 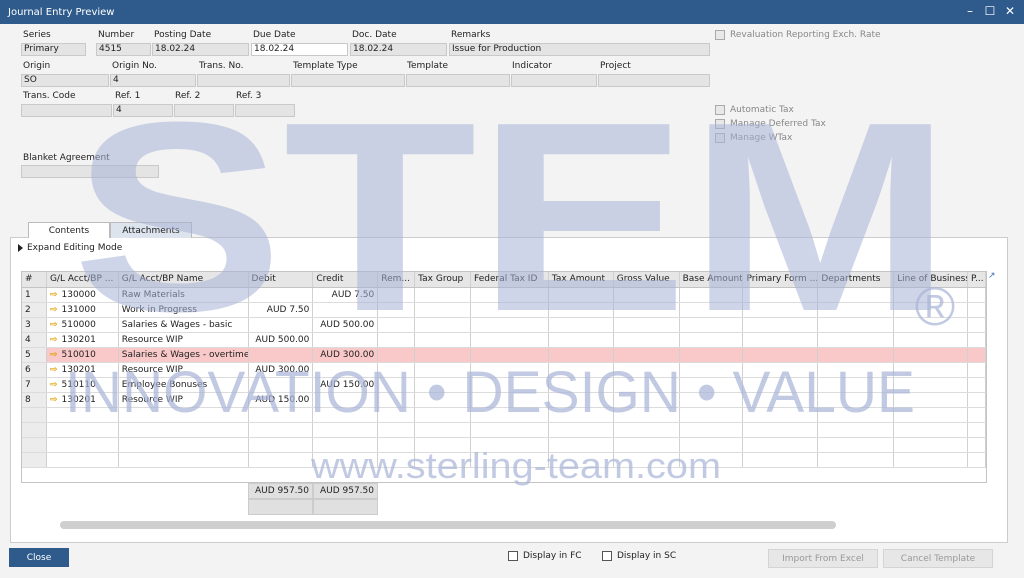 What do you see at coordinates (458, 80) in the screenshot?
I see `template-field` at bounding box center [458, 80].